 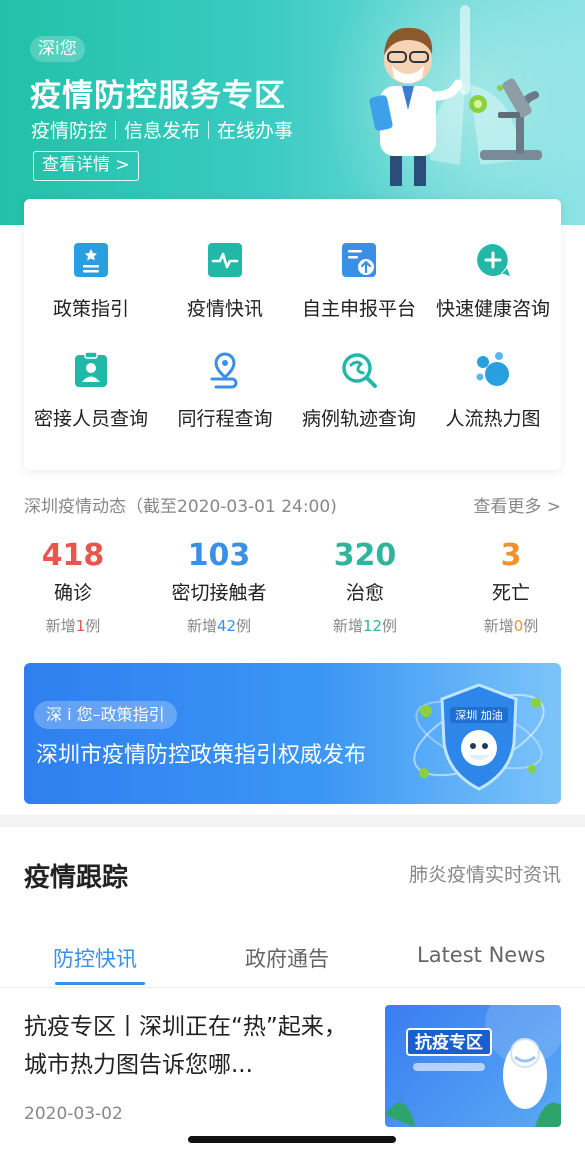 I want to click on hero-subtitle-item: 信息发布, so click(x=162, y=131).